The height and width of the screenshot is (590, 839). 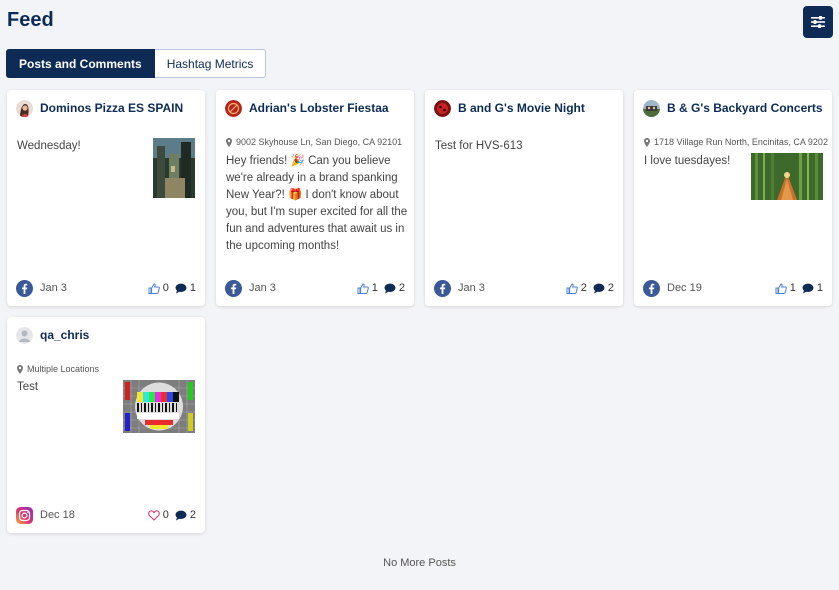 What do you see at coordinates (687, 161) in the screenshot?
I see `post-text: I love tuesdayes!` at bounding box center [687, 161].